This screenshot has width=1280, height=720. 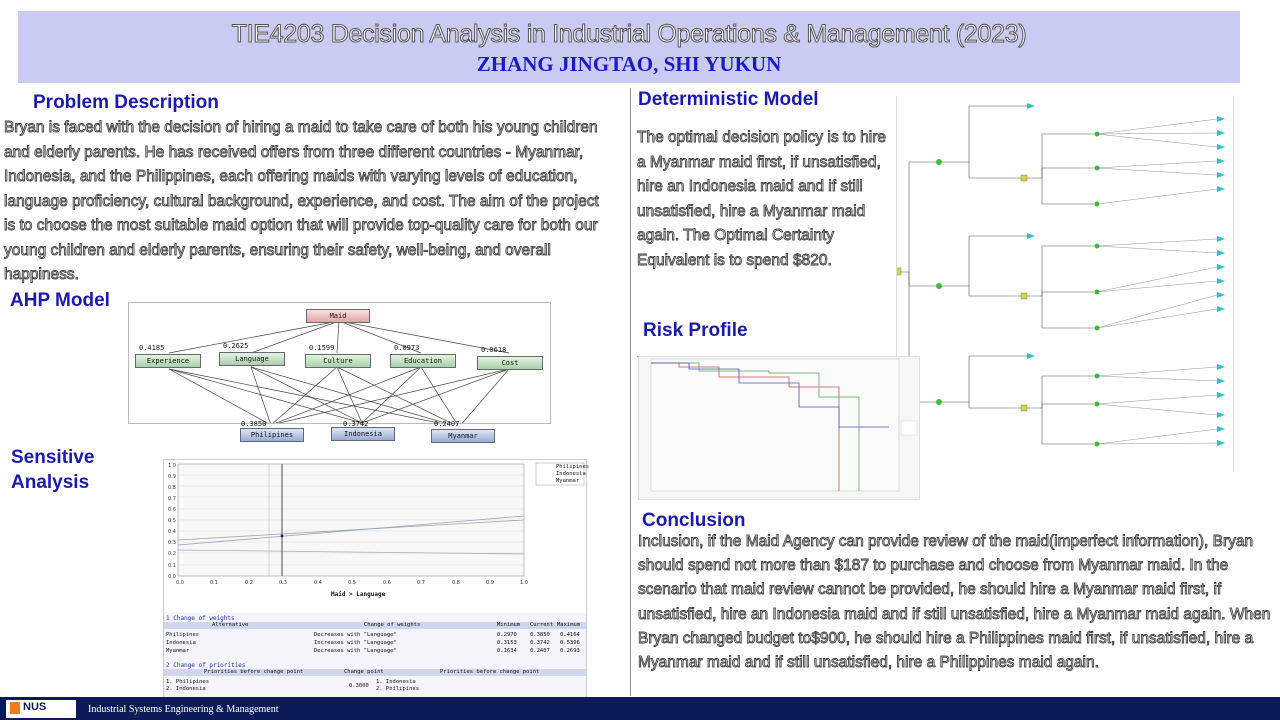 I want to click on col-before: Priorities before change point, so click(x=254, y=672).